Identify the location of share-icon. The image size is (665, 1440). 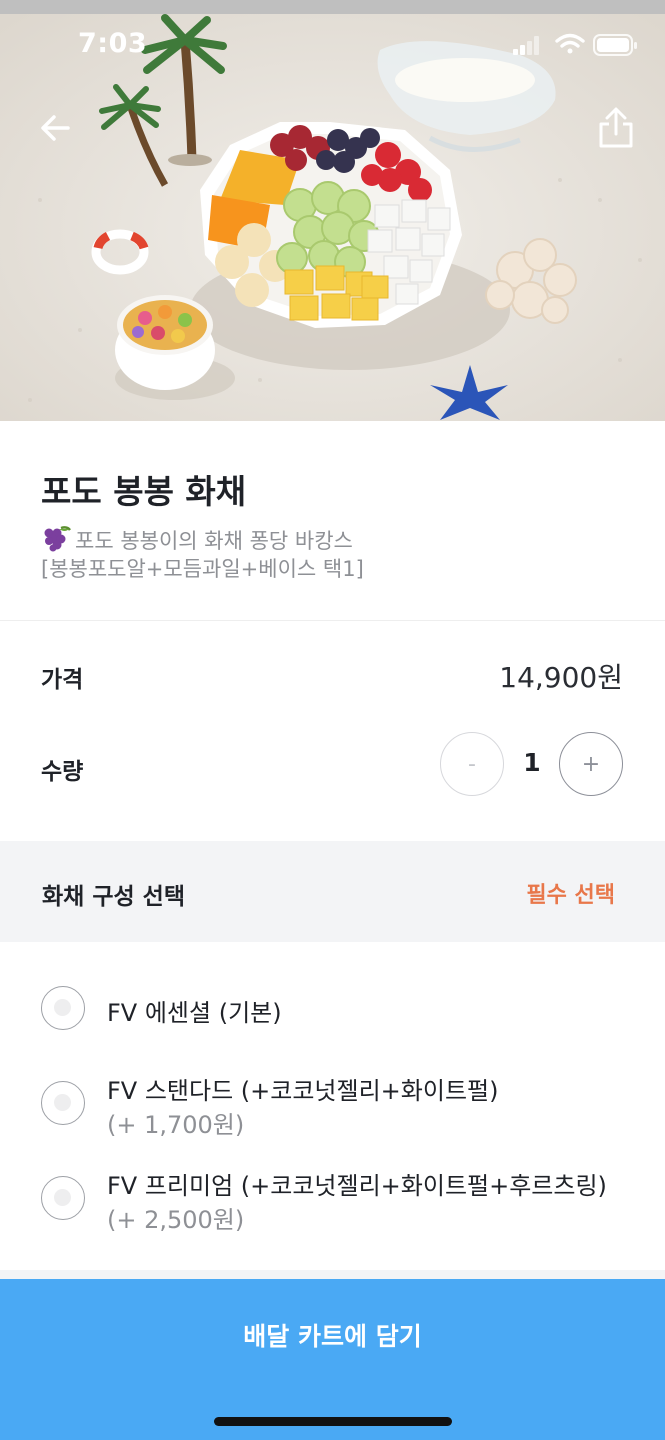
(616, 127).